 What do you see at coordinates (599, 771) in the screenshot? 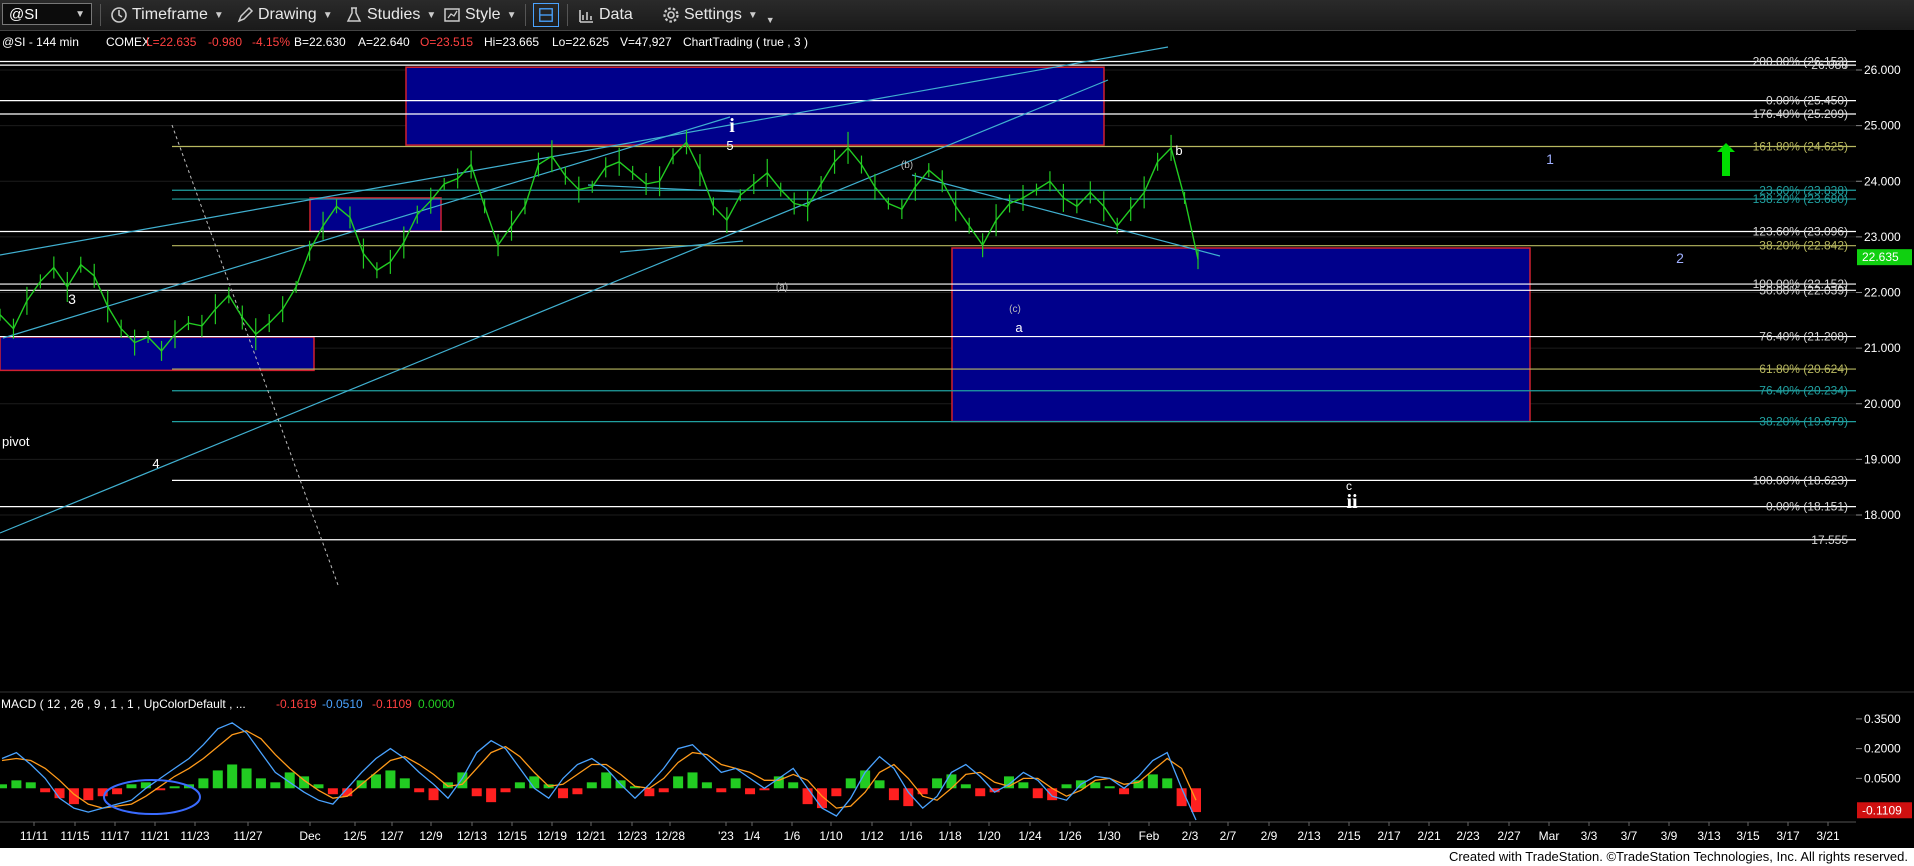
I see `macd-line` at bounding box center [599, 771].